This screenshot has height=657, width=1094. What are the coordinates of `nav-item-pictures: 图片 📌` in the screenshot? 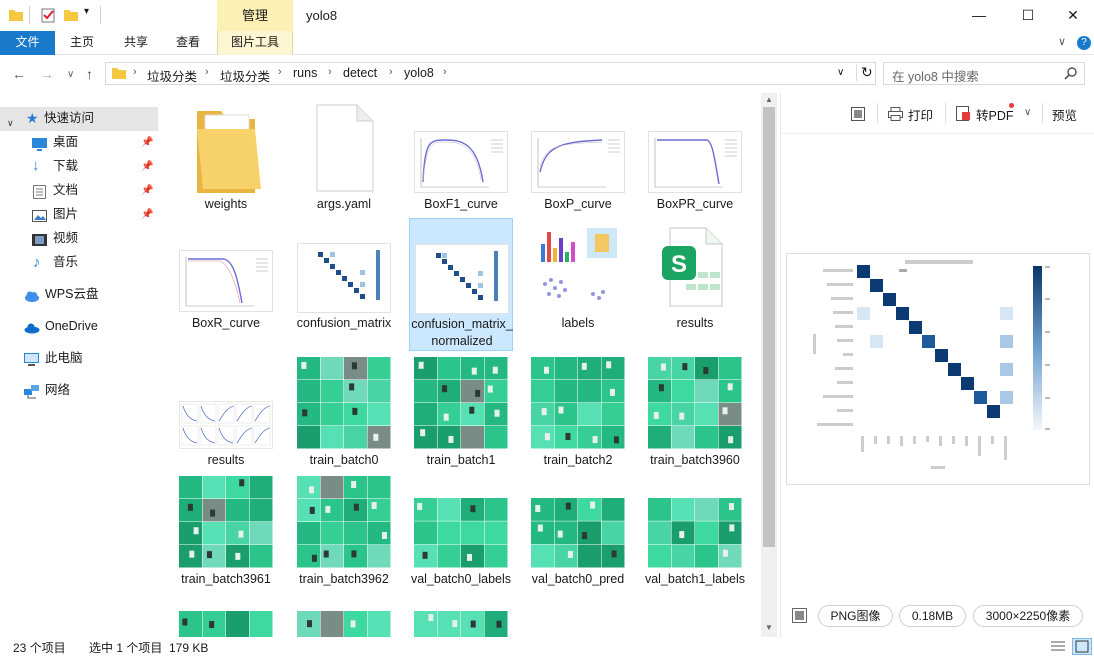 It's located at (79, 215).